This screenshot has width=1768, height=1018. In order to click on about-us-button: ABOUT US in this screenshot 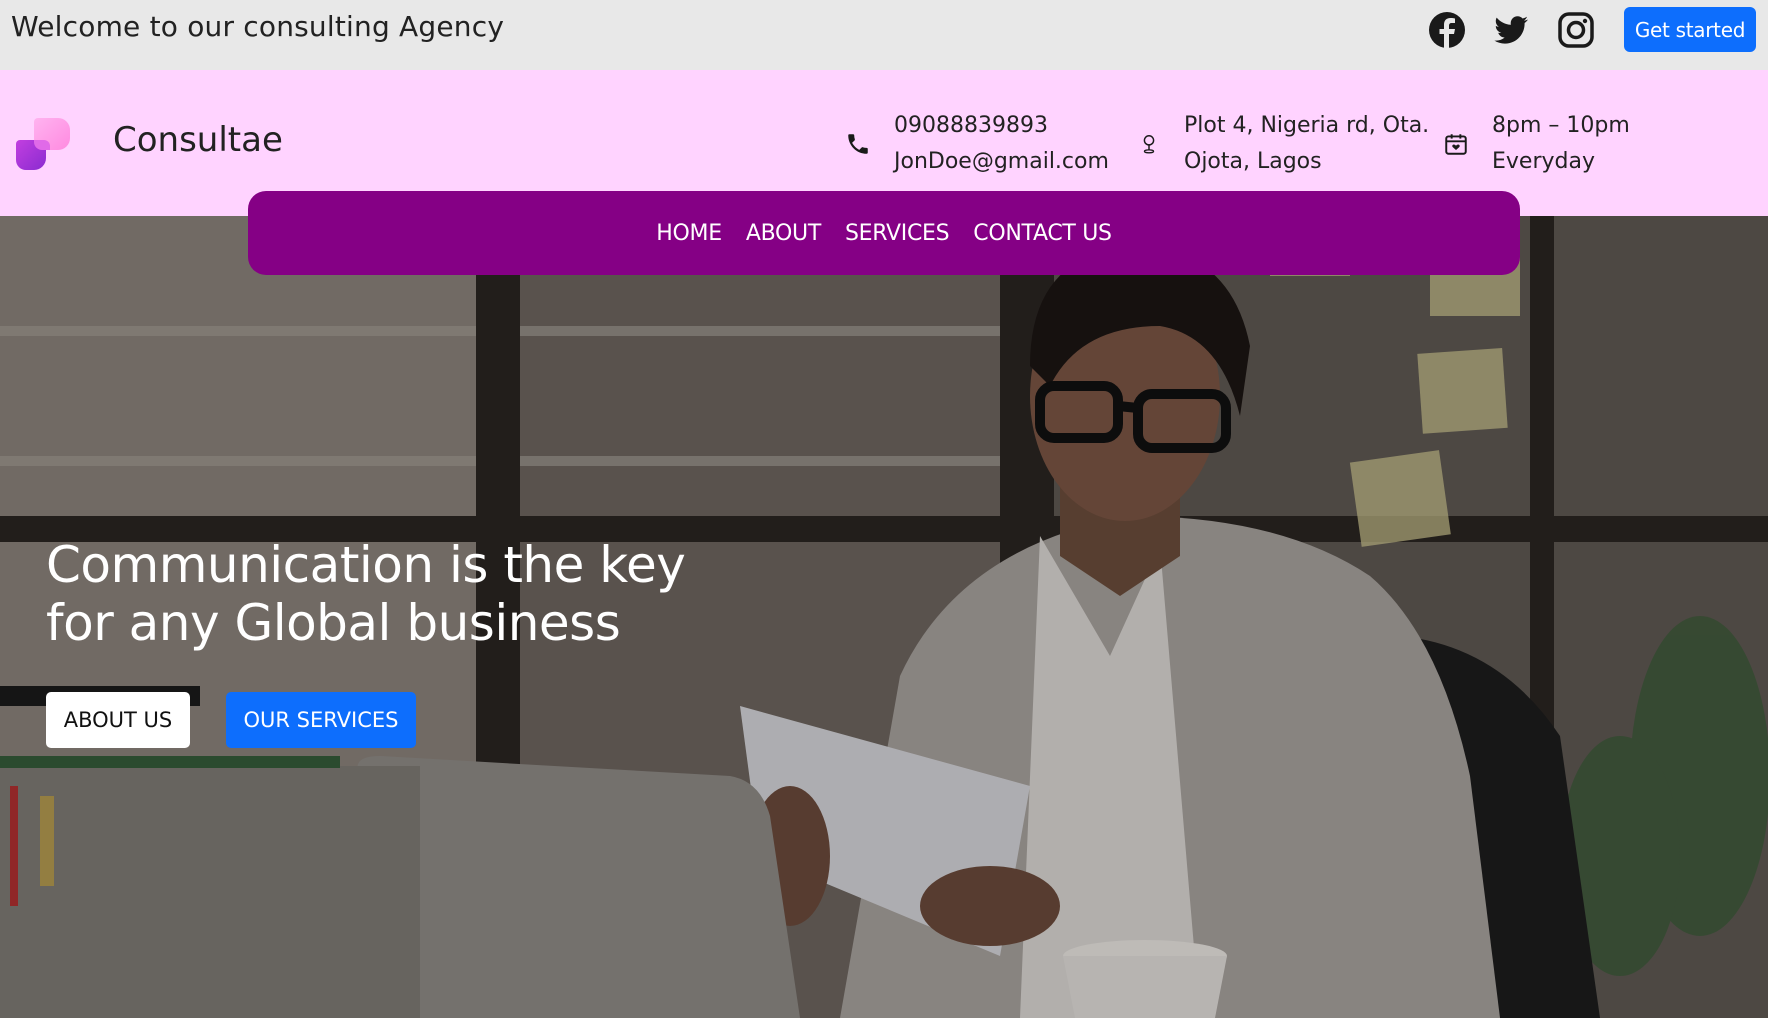, I will do `click(118, 720)`.